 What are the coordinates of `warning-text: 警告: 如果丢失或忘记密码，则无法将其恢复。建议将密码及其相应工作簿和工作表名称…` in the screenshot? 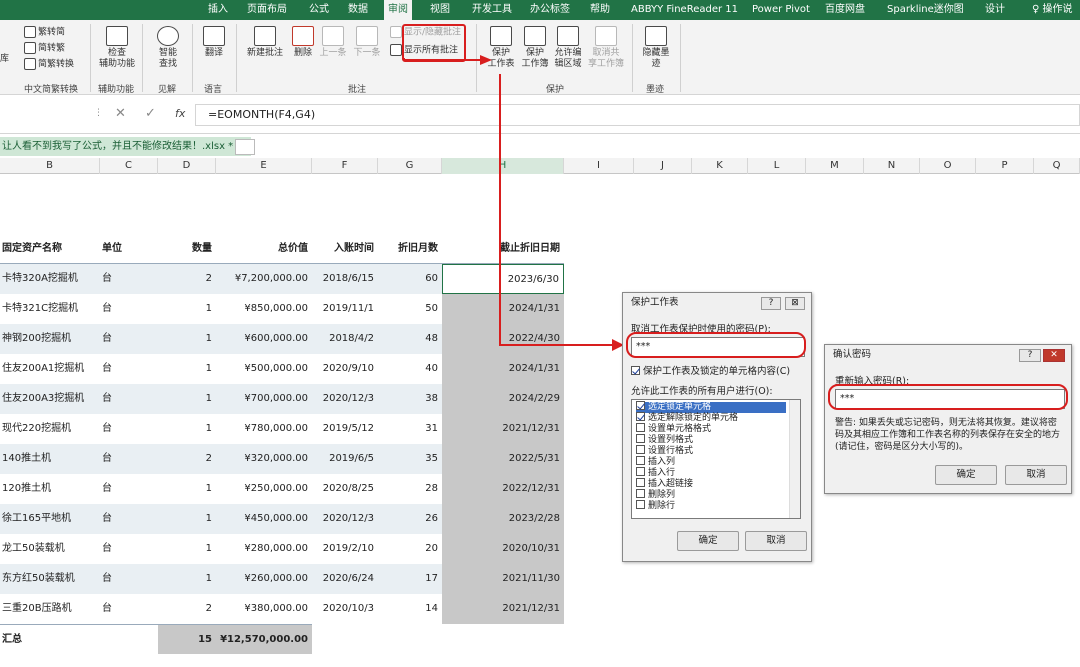 It's located at (948, 435).